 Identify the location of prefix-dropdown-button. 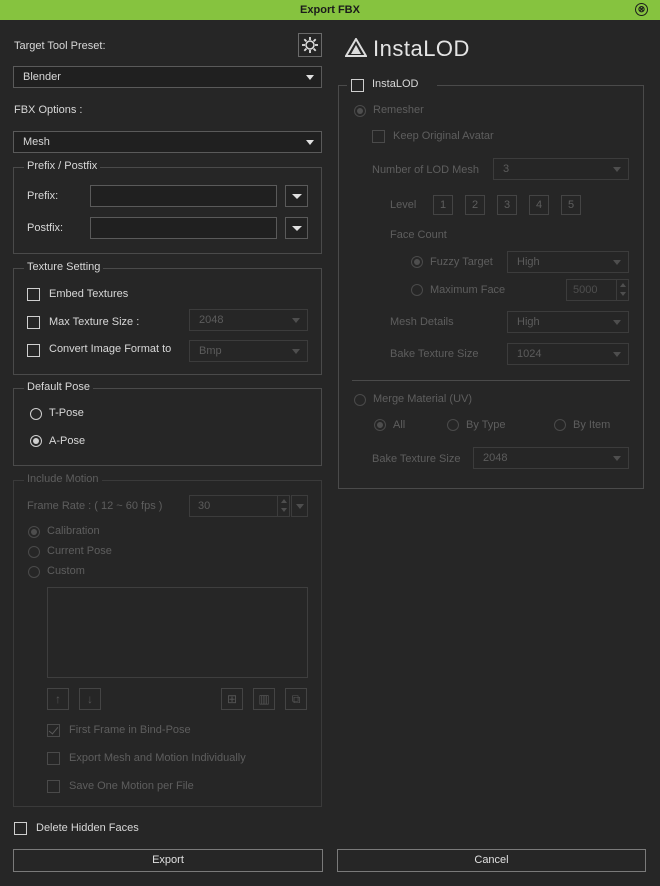
(296, 196).